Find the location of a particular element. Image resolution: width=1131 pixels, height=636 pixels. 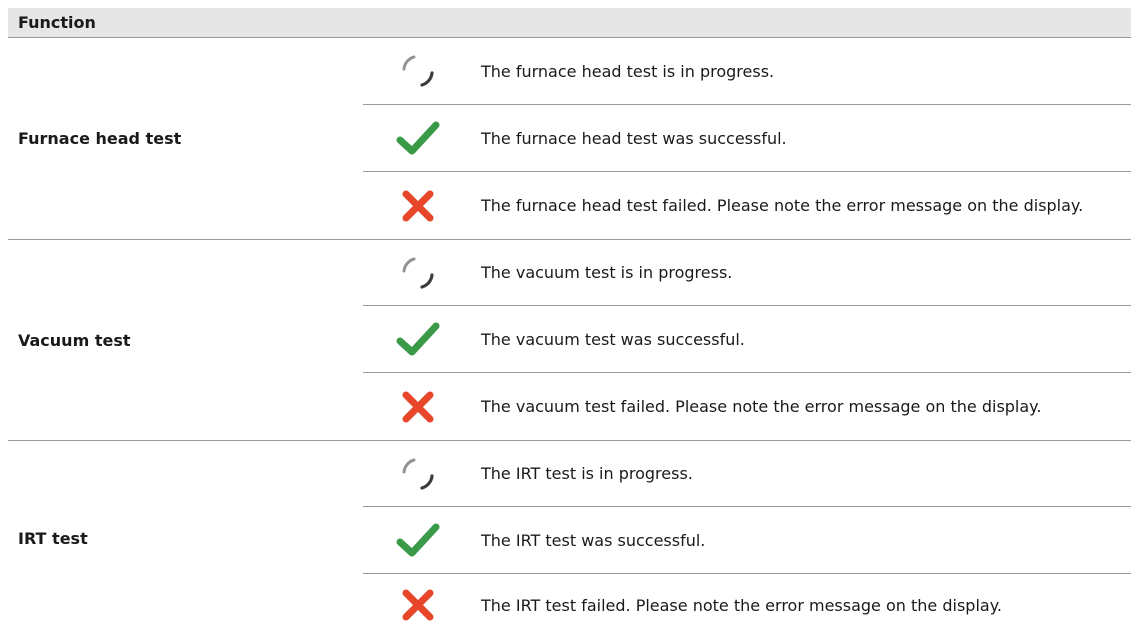

function-name: Furnace head test is located at coordinates (100, 138).